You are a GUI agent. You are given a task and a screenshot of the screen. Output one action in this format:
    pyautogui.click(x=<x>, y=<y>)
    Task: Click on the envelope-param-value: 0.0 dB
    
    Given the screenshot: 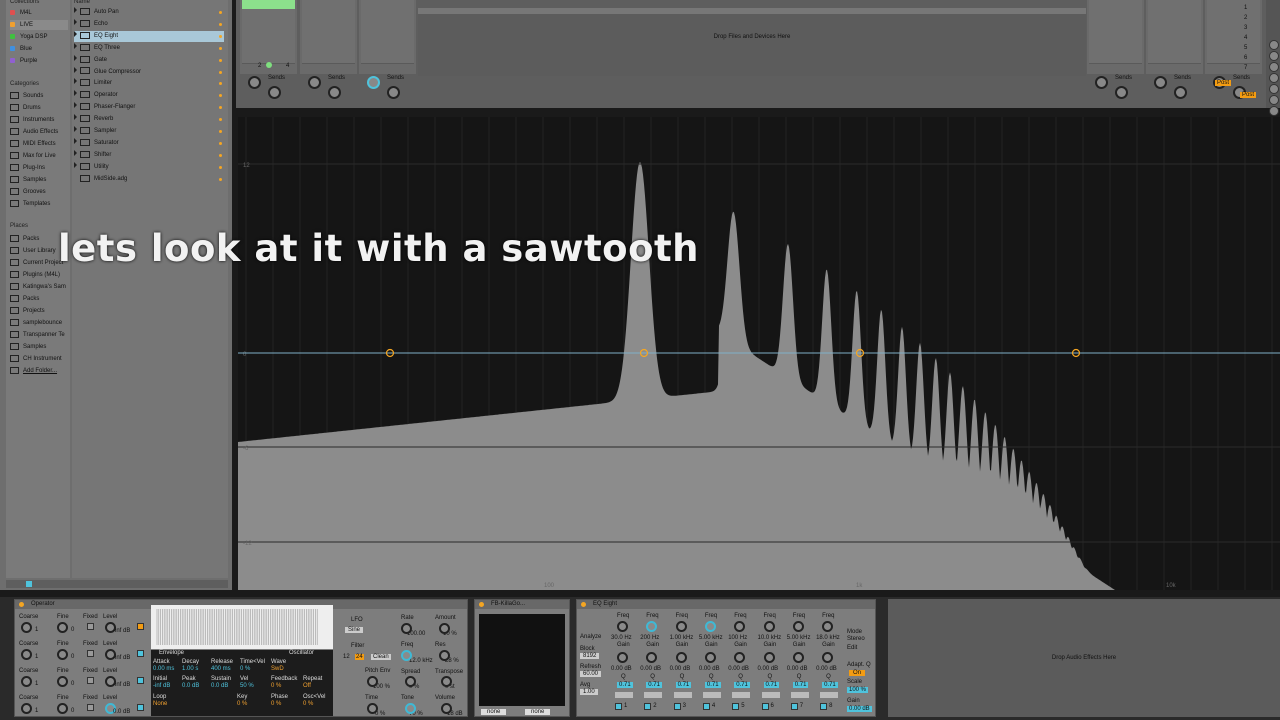 What is the action you would take?
    pyautogui.click(x=190, y=686)
    